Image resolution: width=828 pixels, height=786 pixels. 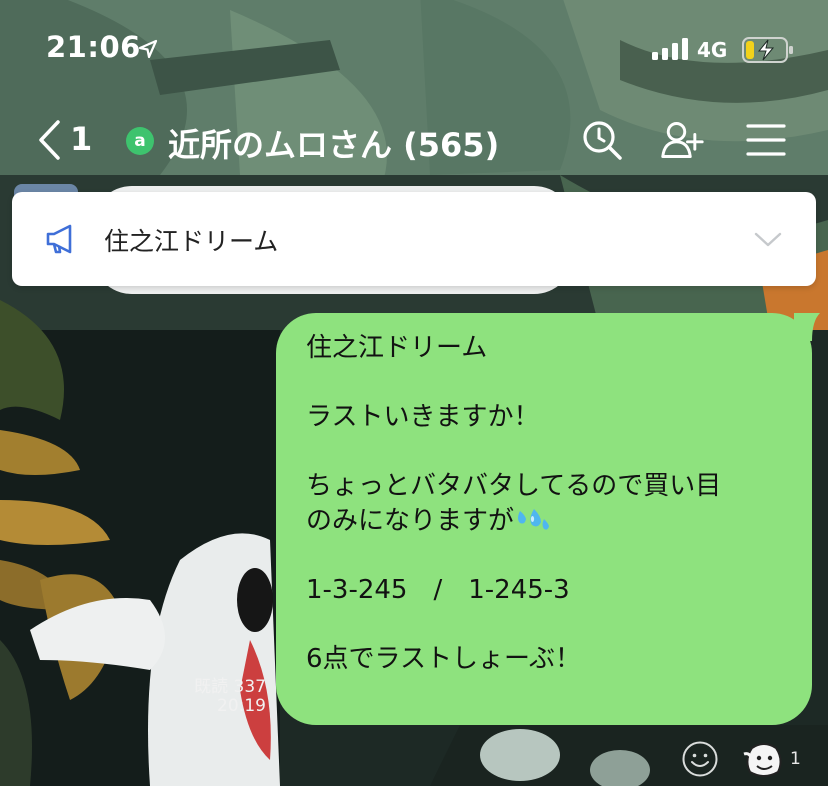 What do you see at coordinates (414, 239) in the screenshot?
I see `announcement-bar: 住之江ドリーム` at bounding box center [414, 239].